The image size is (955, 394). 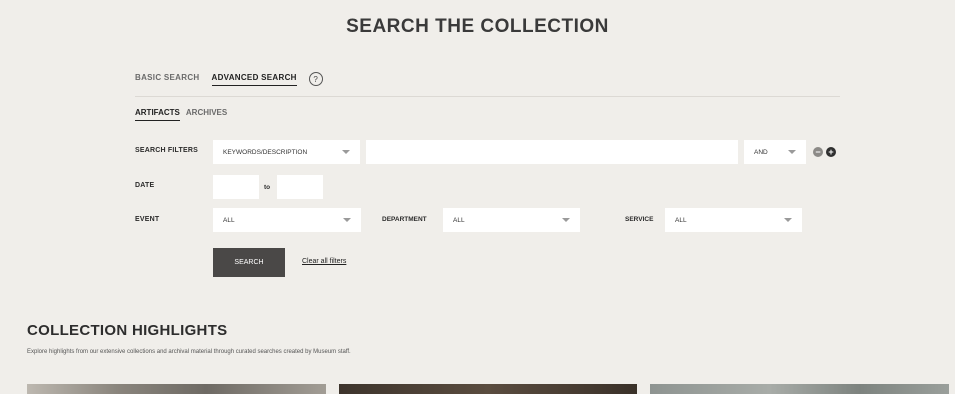 What do you see at coordinates (265, 152) in the screenshot?
I see `filter-field-value: KEYWORDS/DESCRIPTION` at bounding box center [265, 152].